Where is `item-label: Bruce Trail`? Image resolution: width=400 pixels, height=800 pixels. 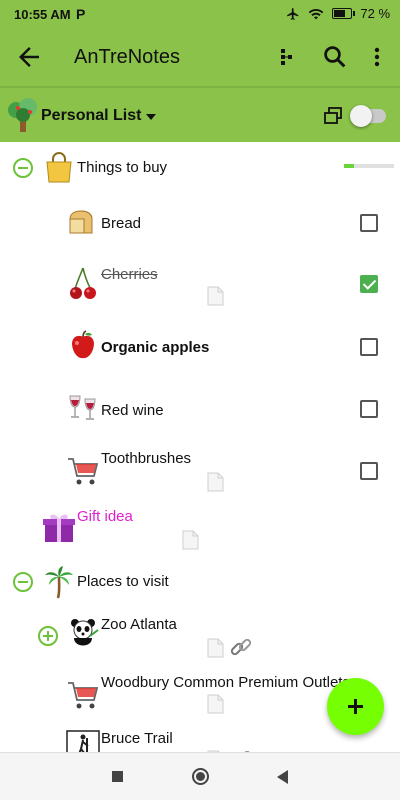
item-label: Bruce Trail is located at coordinates (137, 738).